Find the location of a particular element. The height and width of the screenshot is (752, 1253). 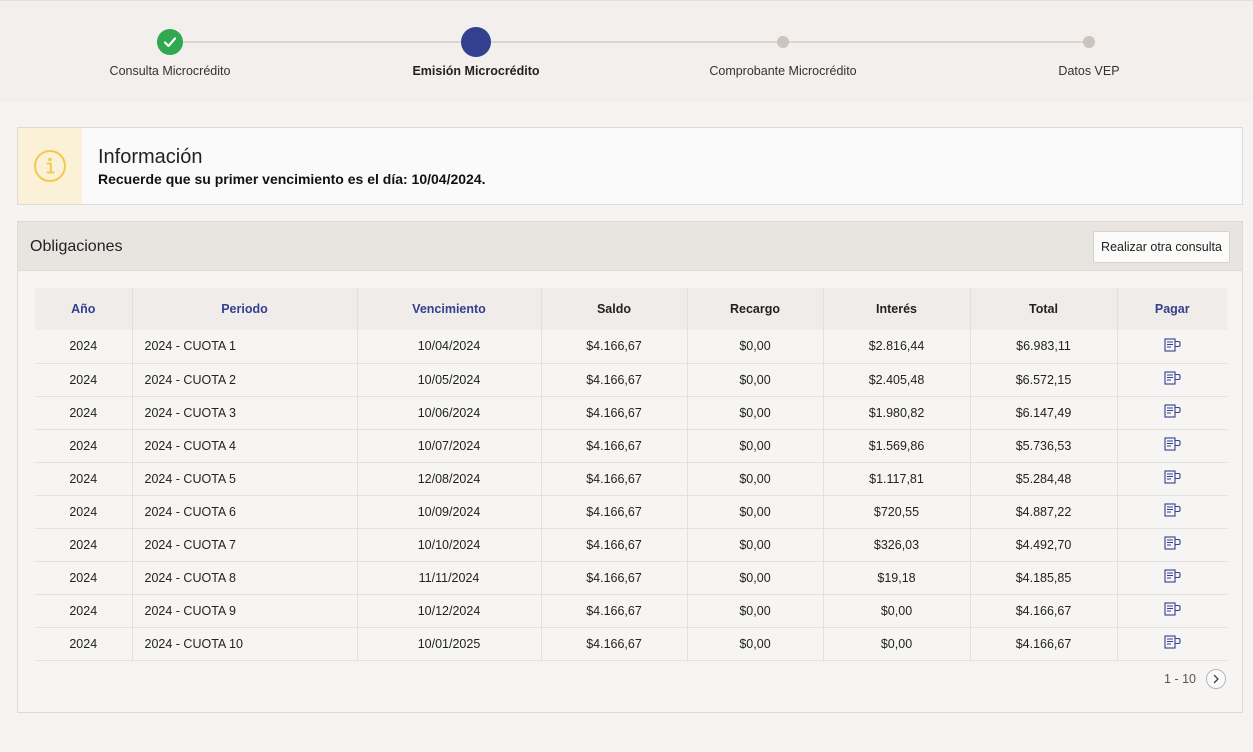

check-icon is located at coordinates (170, 42).